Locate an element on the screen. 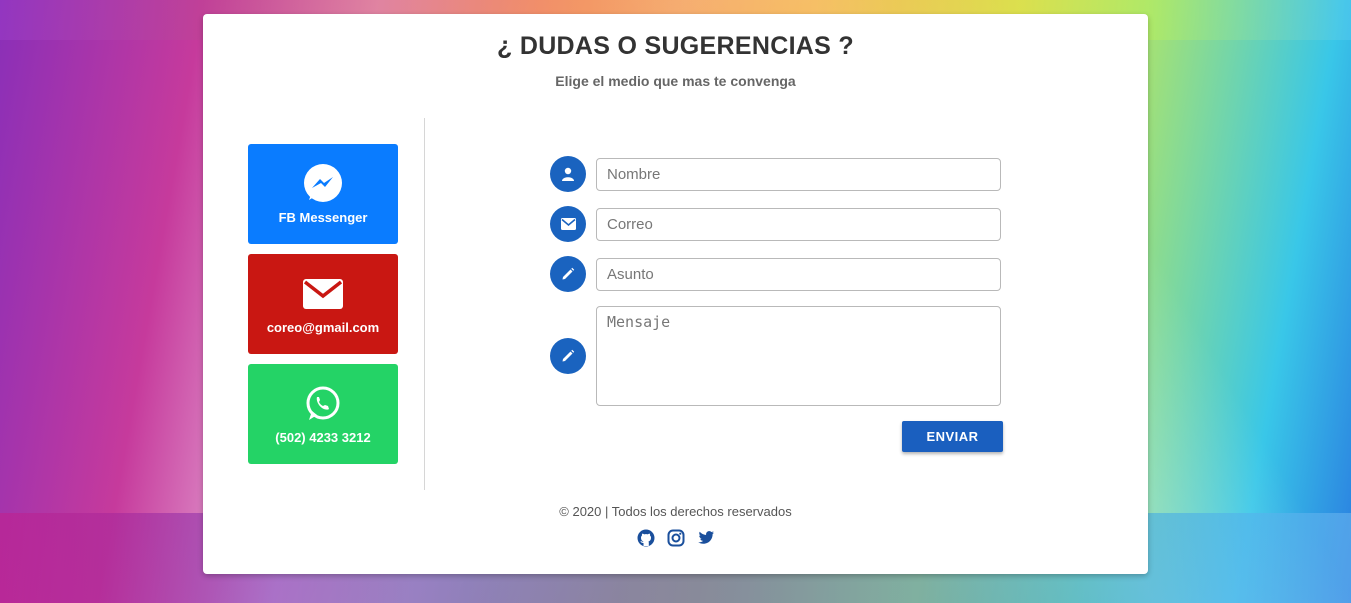  email-row is located at coordinates (775, 224).